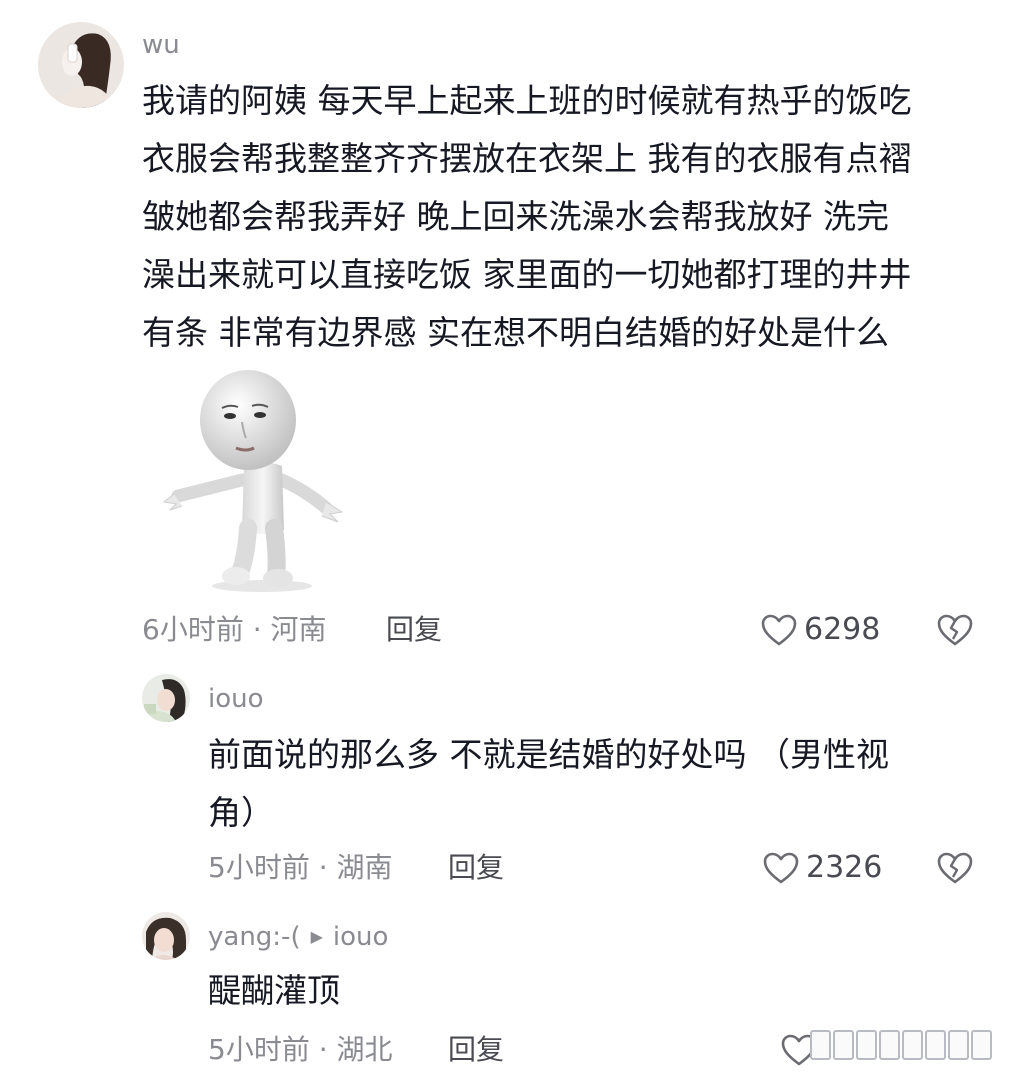 This screenshot has width=1014, height=1080. What do you see at coordinates (527, 274) in the screenshot?
I see `comment-text-line: 澡出来就可以直接吃饭 家里面的一切她都打理的井井` at bounding box center [527, 274].